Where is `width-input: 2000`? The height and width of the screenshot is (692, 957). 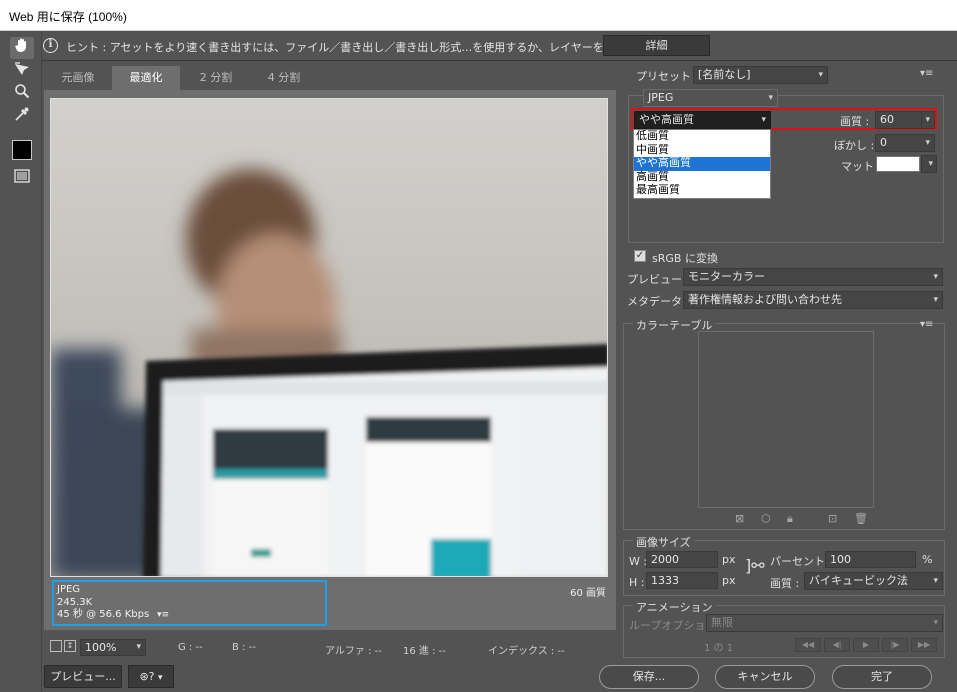 width-input: 2000 is located at coordinates (682, 559).